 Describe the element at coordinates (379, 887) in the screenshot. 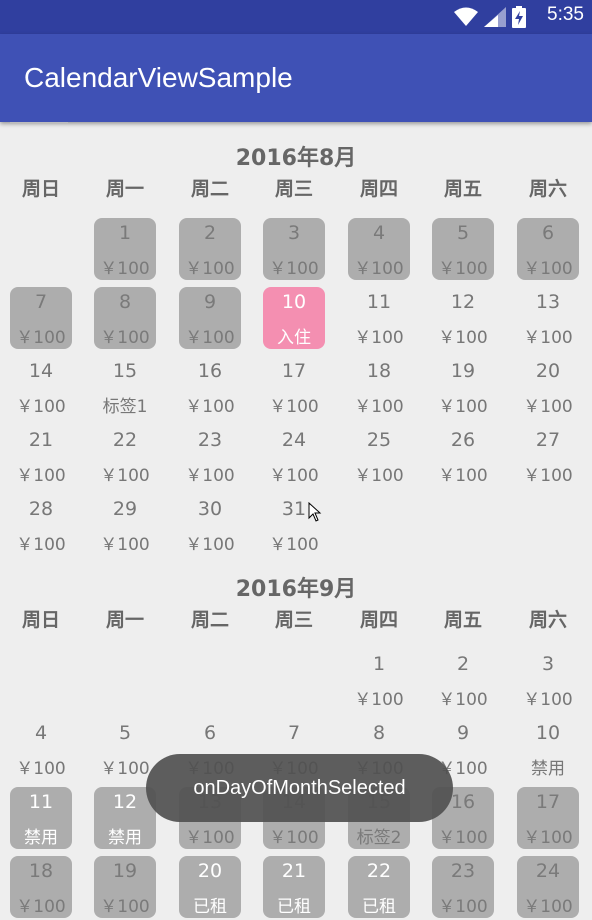

I see `day-cell: 22 已租` at that location.